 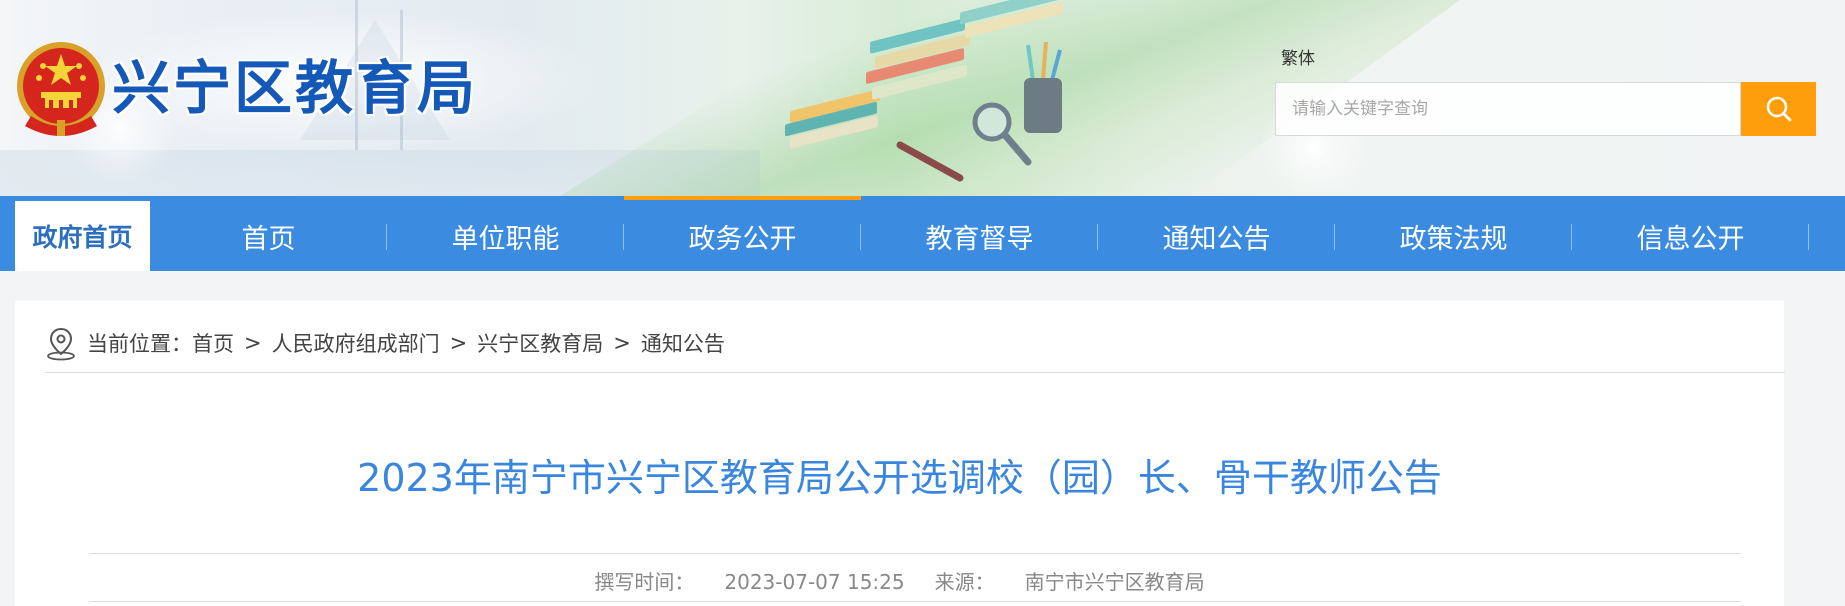 I want to click on national-emblem-icon, so click(x=61, y=89).